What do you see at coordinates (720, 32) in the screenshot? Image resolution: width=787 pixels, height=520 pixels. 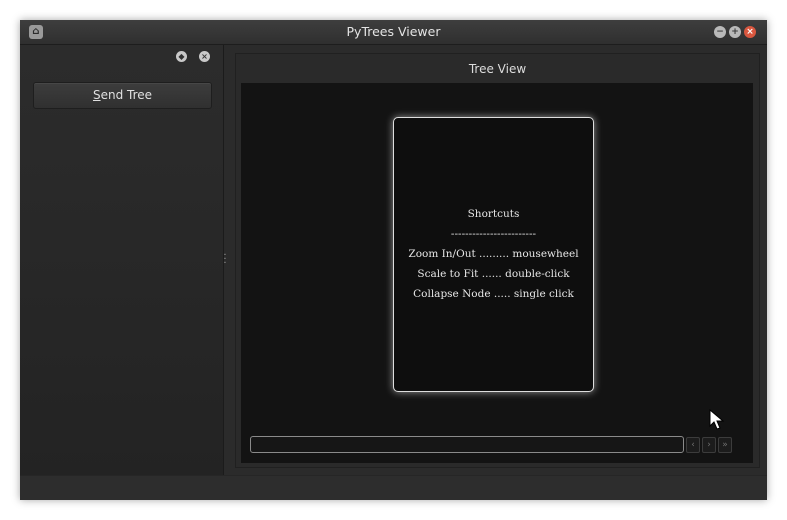 I see `minimize-icon: −` at bounding box center [720, 32].